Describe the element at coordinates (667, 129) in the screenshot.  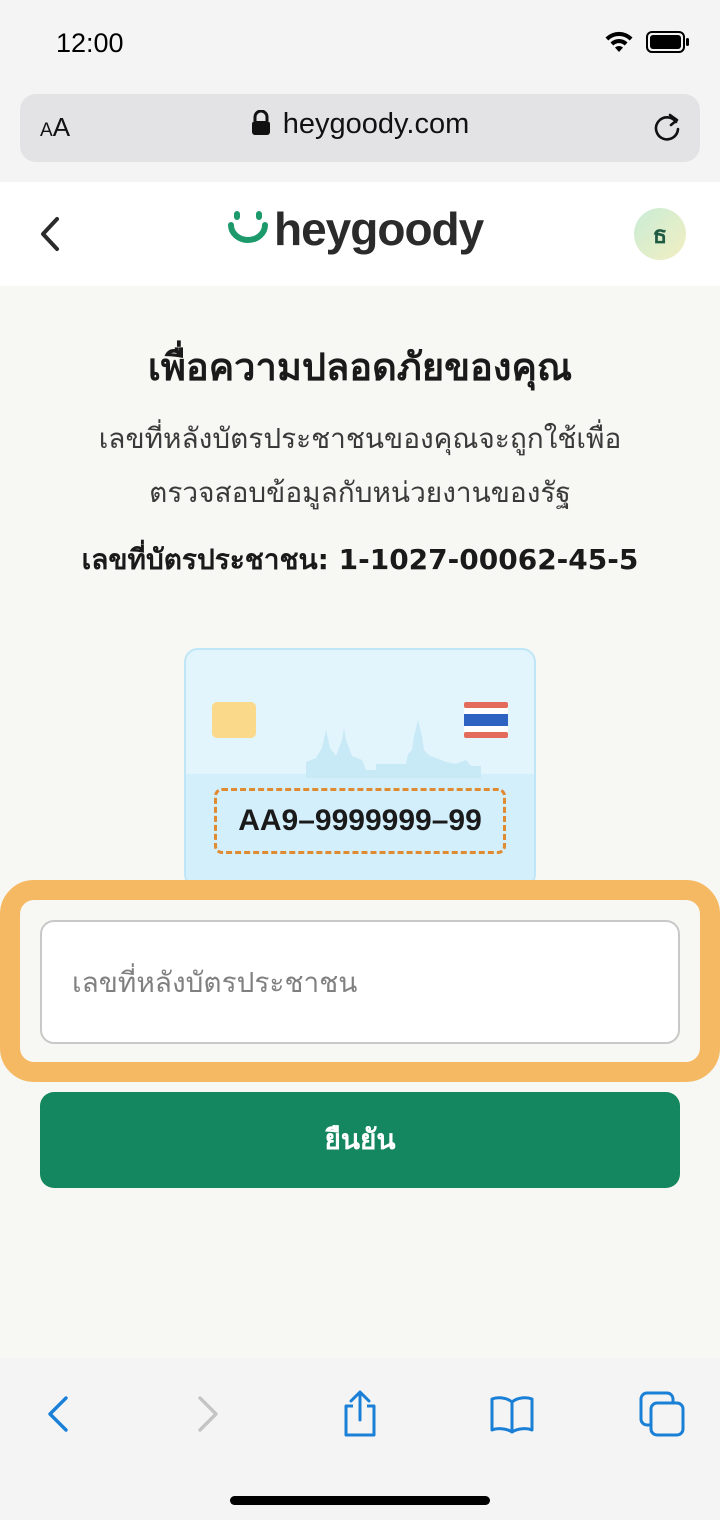
I see `reload-icon` at that location.